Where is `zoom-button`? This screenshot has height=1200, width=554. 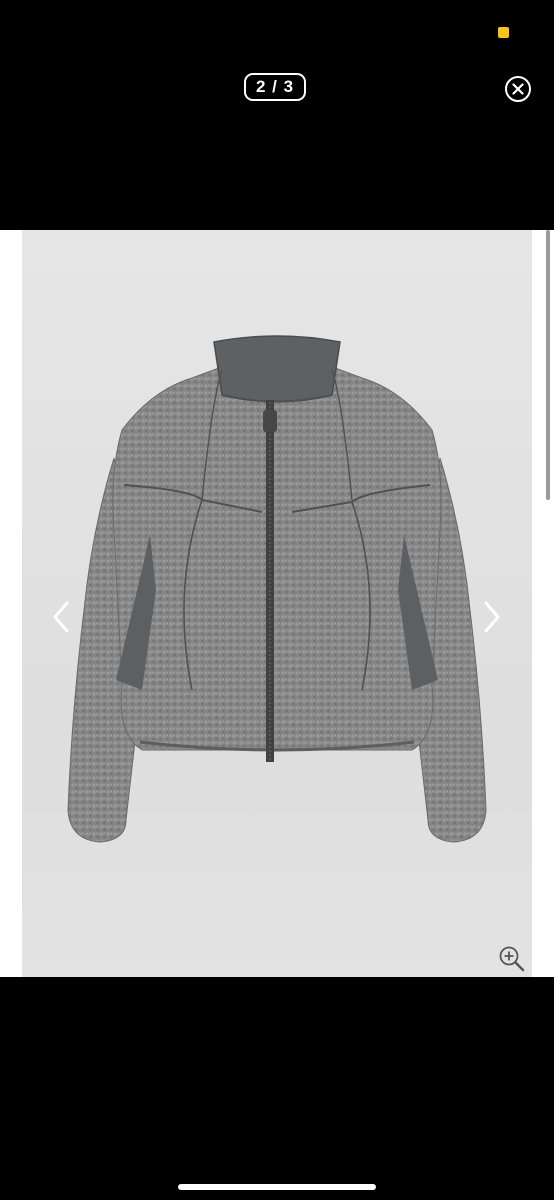 zoom-button is located at coordinates (512, 959).